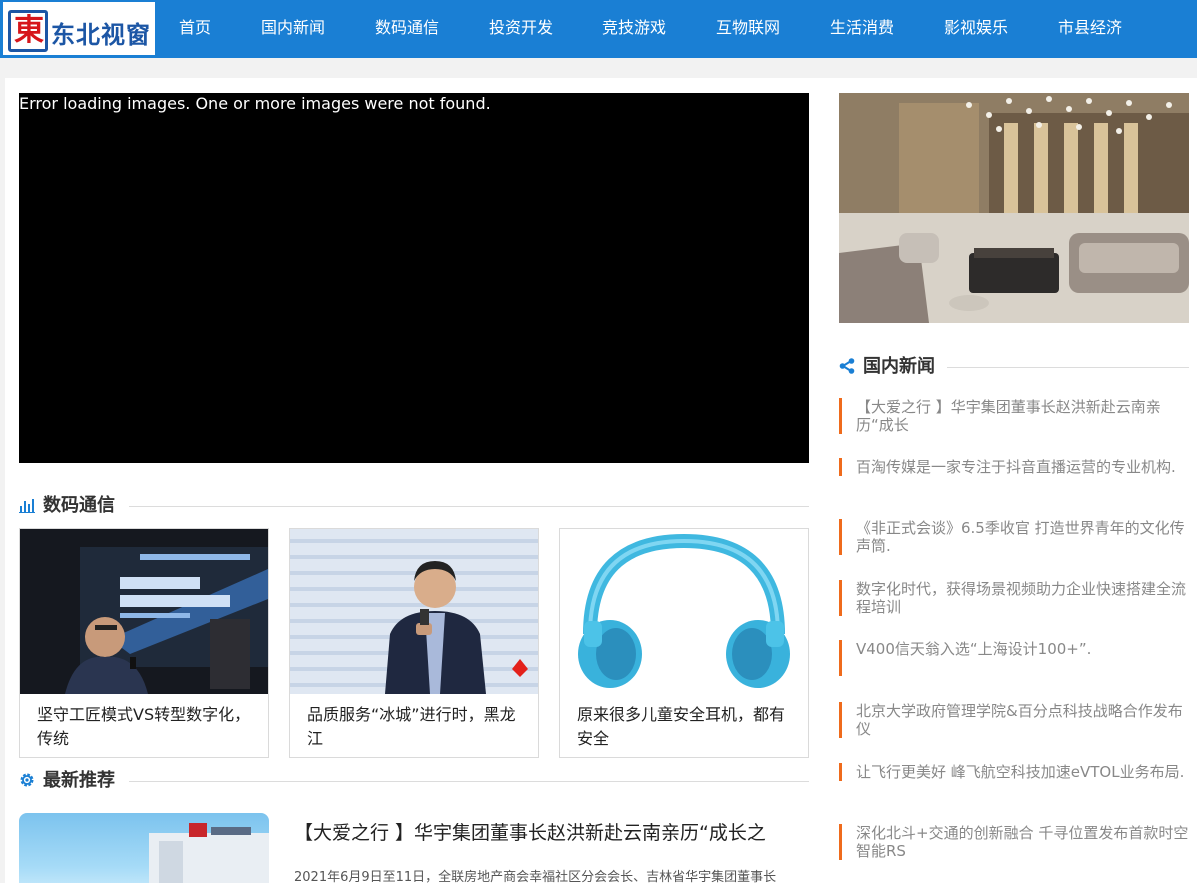 The height and width of the screenshot is (883, 1197). I want to click on logo-mark: 東, so click(28, 31).